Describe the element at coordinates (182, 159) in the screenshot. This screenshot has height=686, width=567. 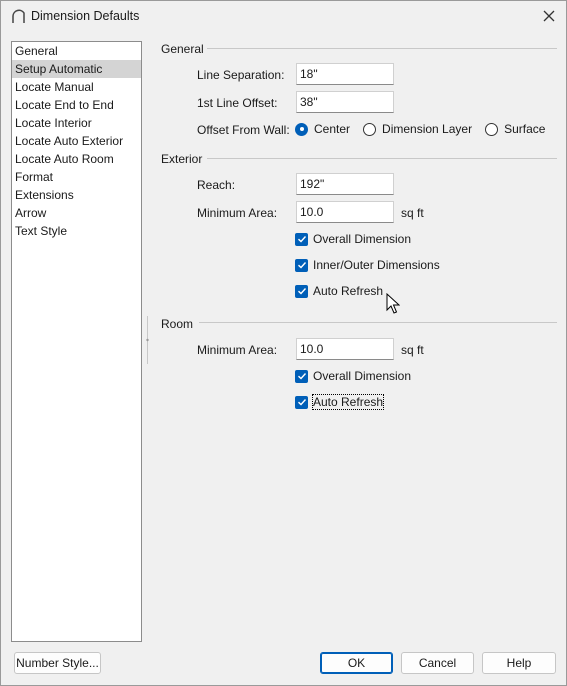
I see `exterior-heading: Exterior` at that location.